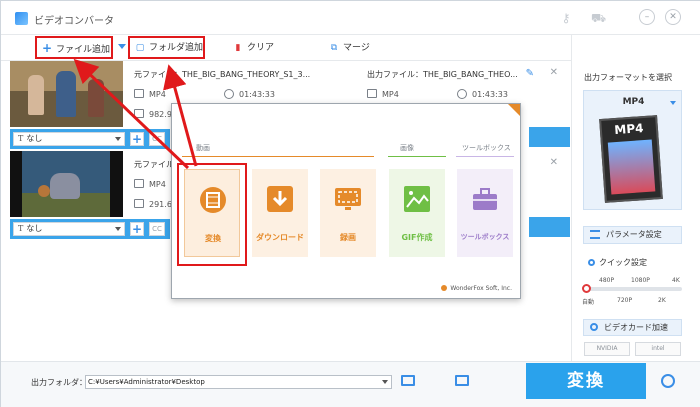 This screenshot has height=407, width=700. Describe the element at coordinates (139, 203) in the screenshot. I see `size-icon` at that location.